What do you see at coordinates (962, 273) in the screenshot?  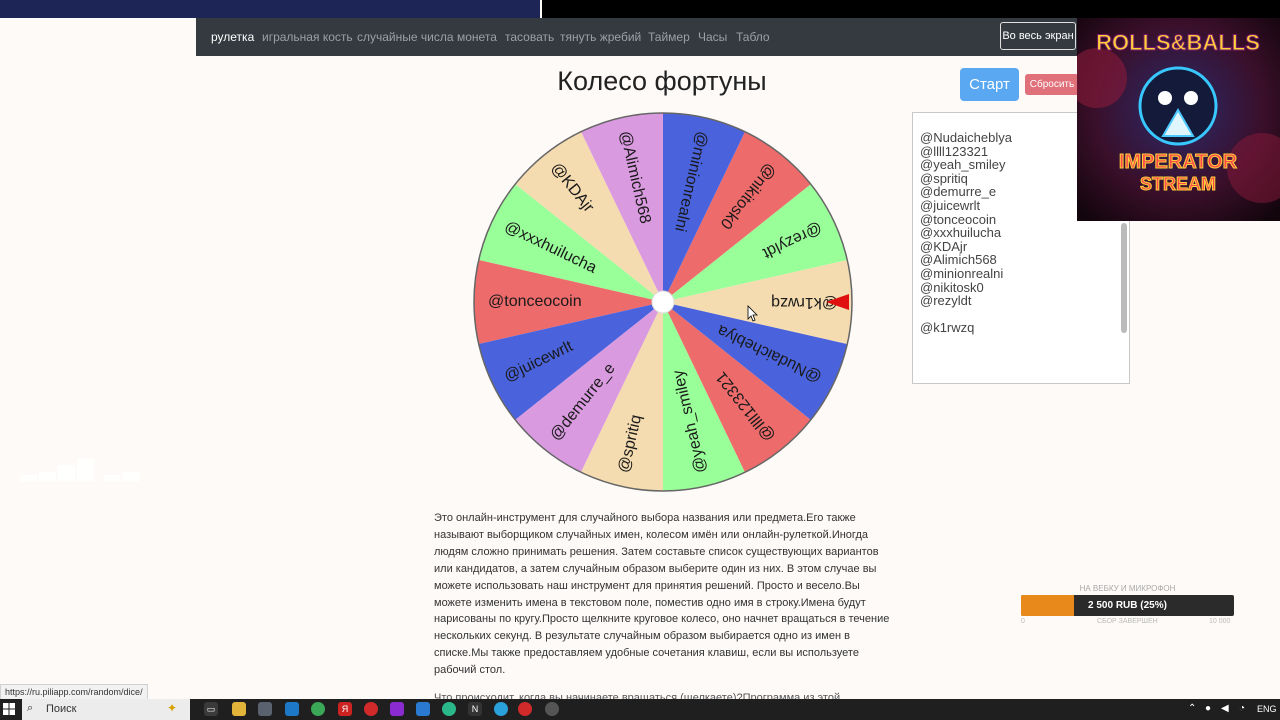 I see `names-list-line: @minionrealni` at bounding box center [962, 273].